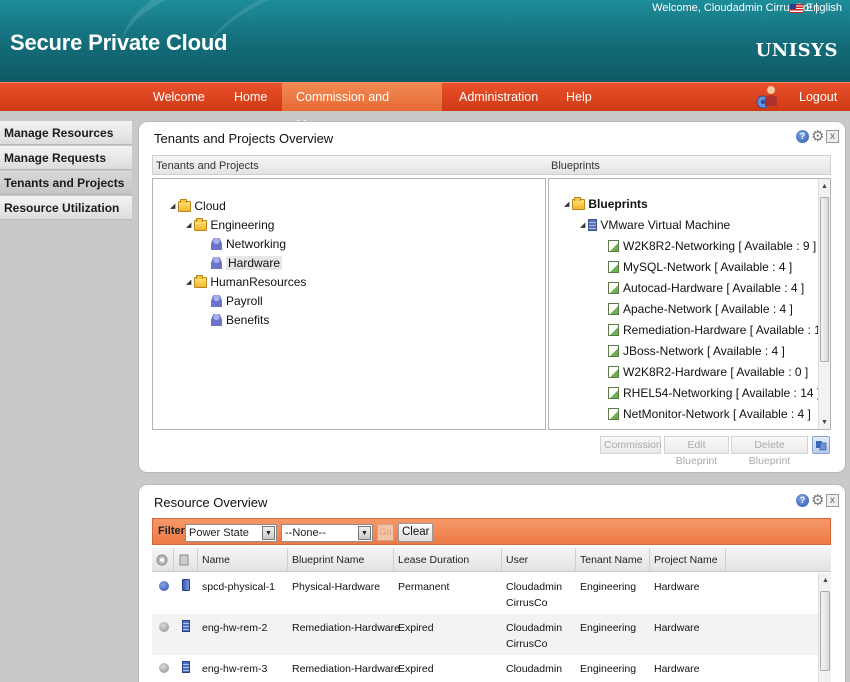 The width and height of the screenshot is (850, 682). What do you see at coordinates (593, 225) in the screenshot?
I see `server-icon` at bounding box center [593, 225].